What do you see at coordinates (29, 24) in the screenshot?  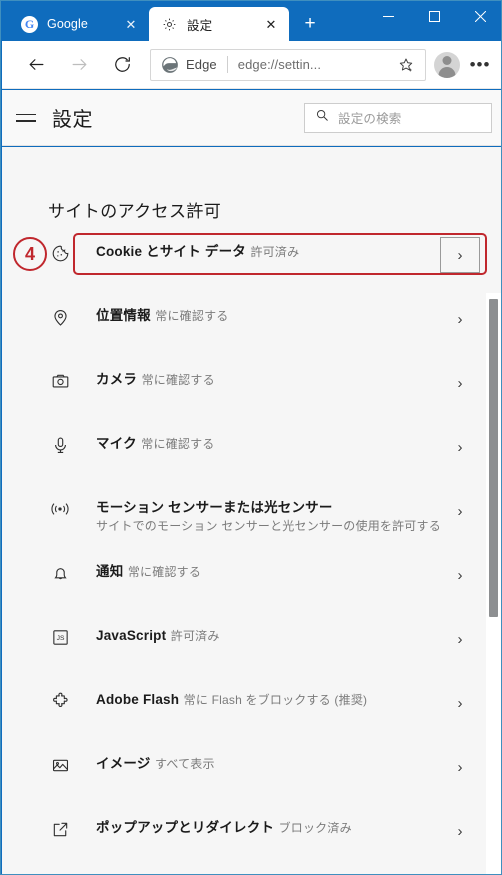 I see `google-g-icon: G` at bounding box center [29, 24].